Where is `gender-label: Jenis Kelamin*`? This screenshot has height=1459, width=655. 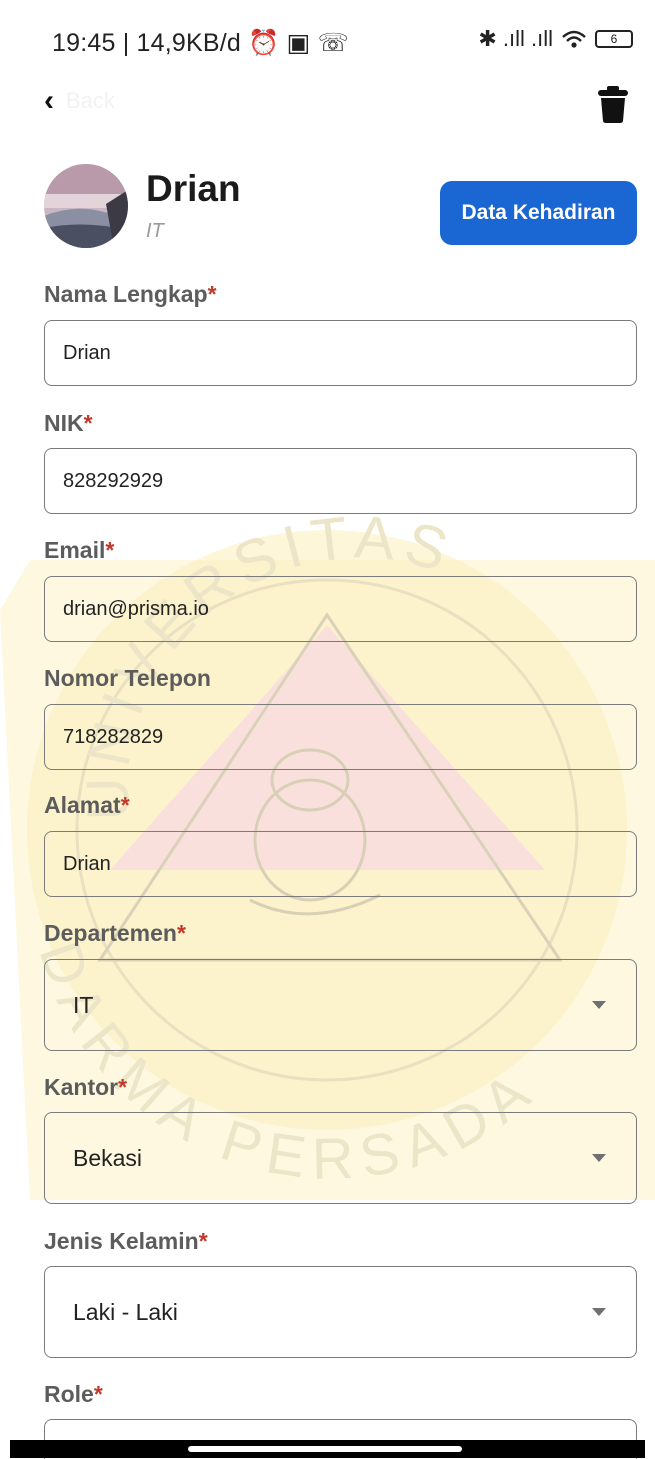 gender-label: Jenis Kelamin* is located at coordinates (126, 1241).